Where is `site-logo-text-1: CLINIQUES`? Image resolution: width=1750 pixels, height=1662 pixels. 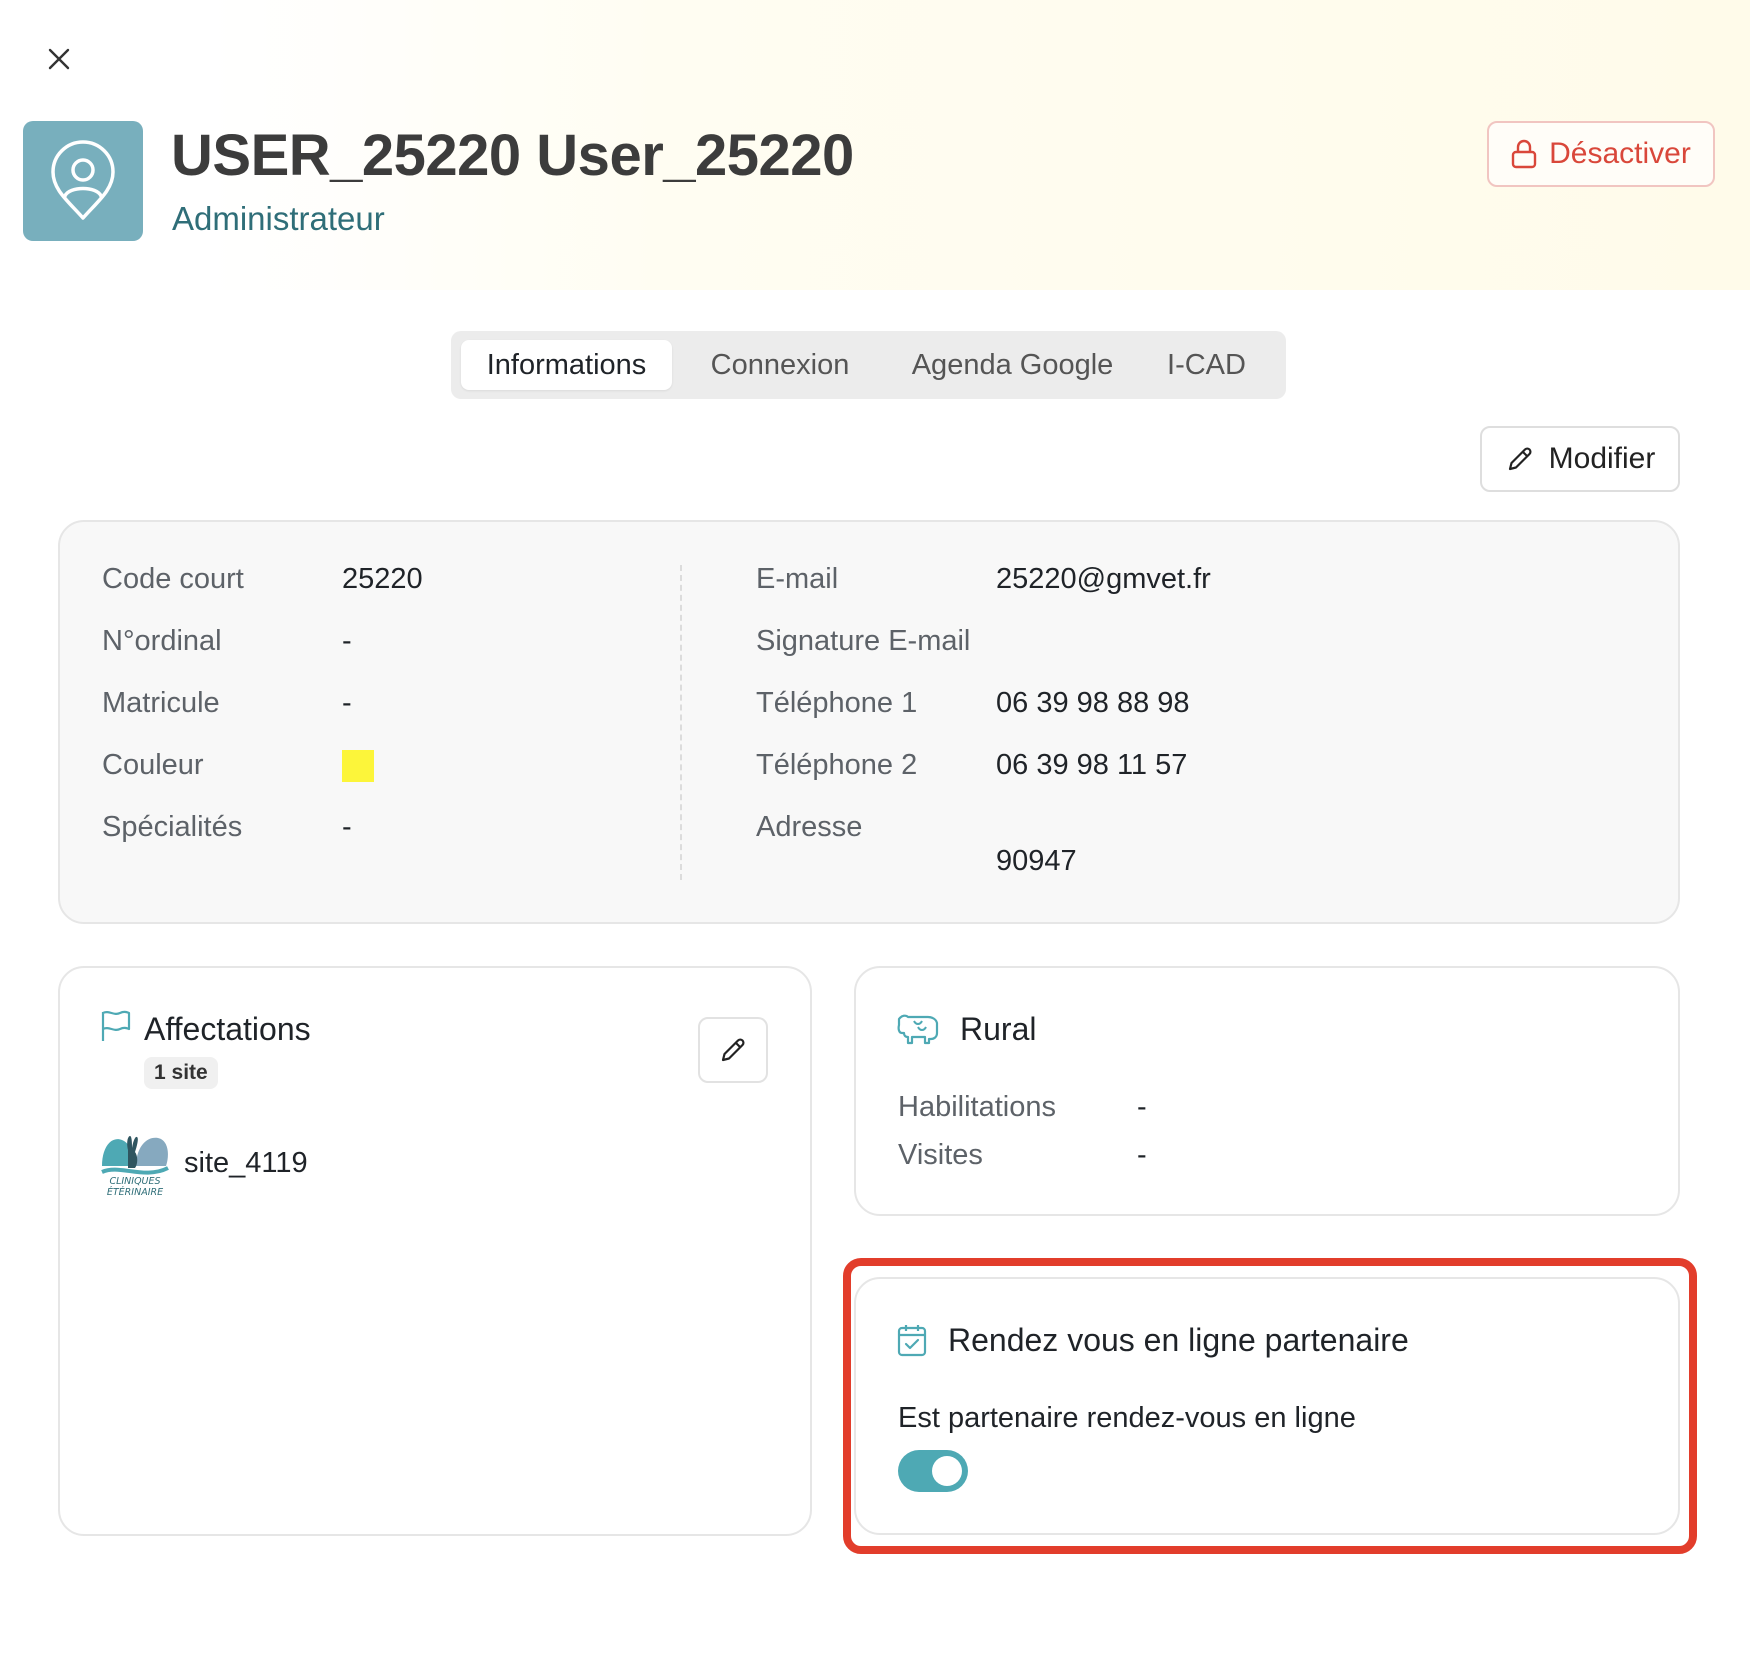
site-logo-text-1: CLINIQUES is located at coordinates (134, 1181).